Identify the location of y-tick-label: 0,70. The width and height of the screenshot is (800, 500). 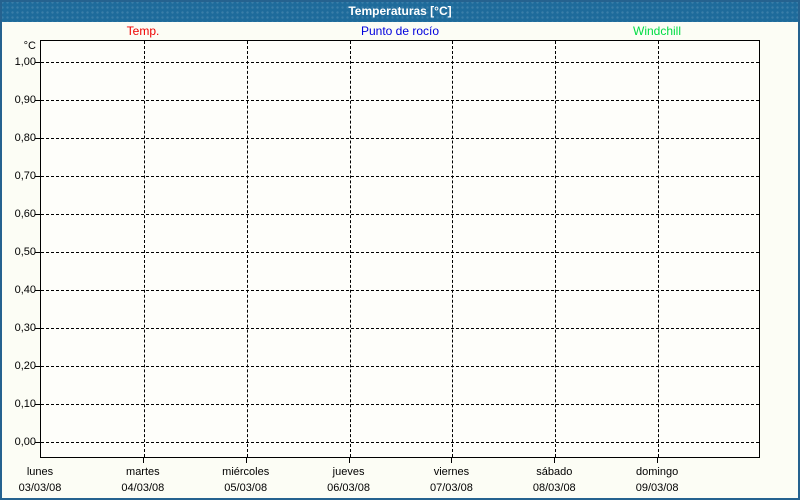
(25, 176).